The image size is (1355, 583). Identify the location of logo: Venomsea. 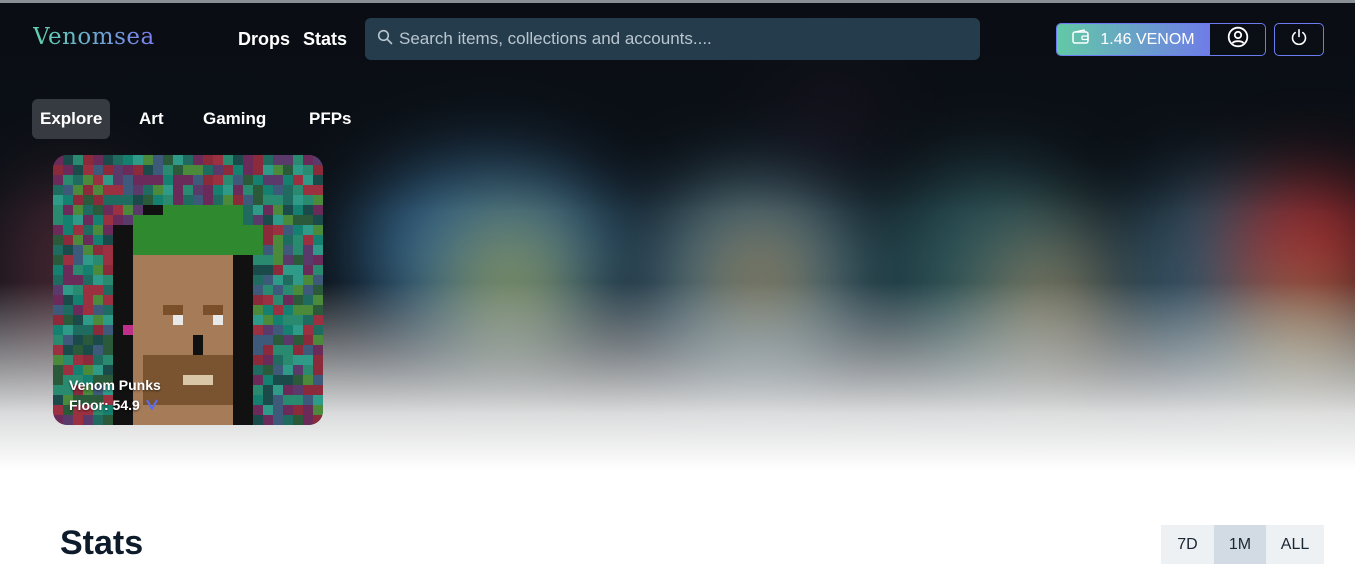
(94, 37).